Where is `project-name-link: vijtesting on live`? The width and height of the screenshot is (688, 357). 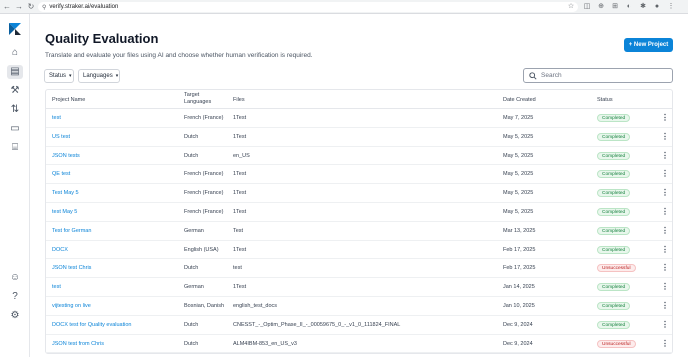 project-name-link: vijtesting on live is located at coordinates (71, 306).